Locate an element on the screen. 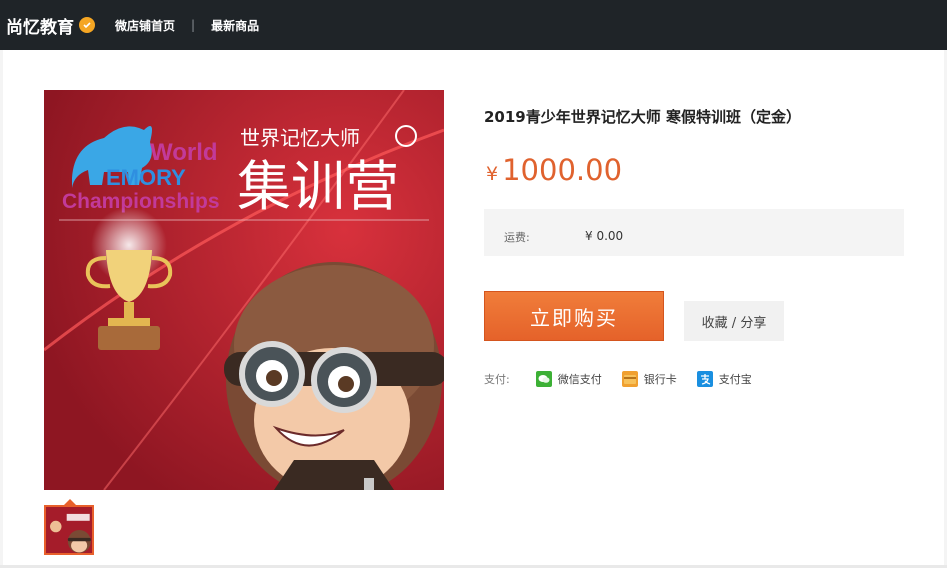 Image resolution: width=947 pixels, height=568 pixels. buy-now-button: 立即购买 is located at coordinates (574, 316).